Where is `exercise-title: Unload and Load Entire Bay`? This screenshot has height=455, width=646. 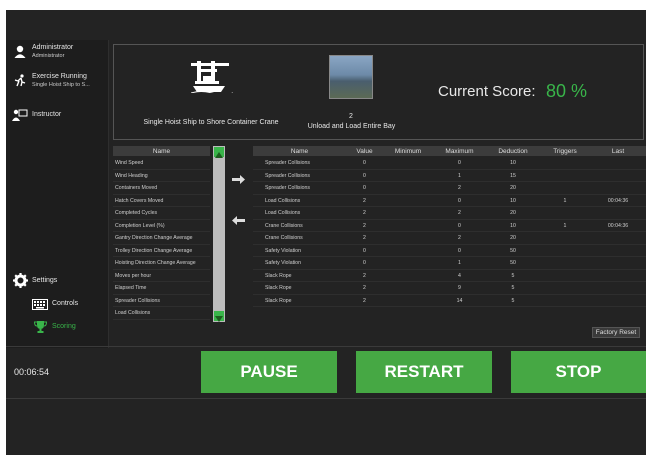
exercise-title: Unload and Load Entire Bay is located at coordinates (351, 126).